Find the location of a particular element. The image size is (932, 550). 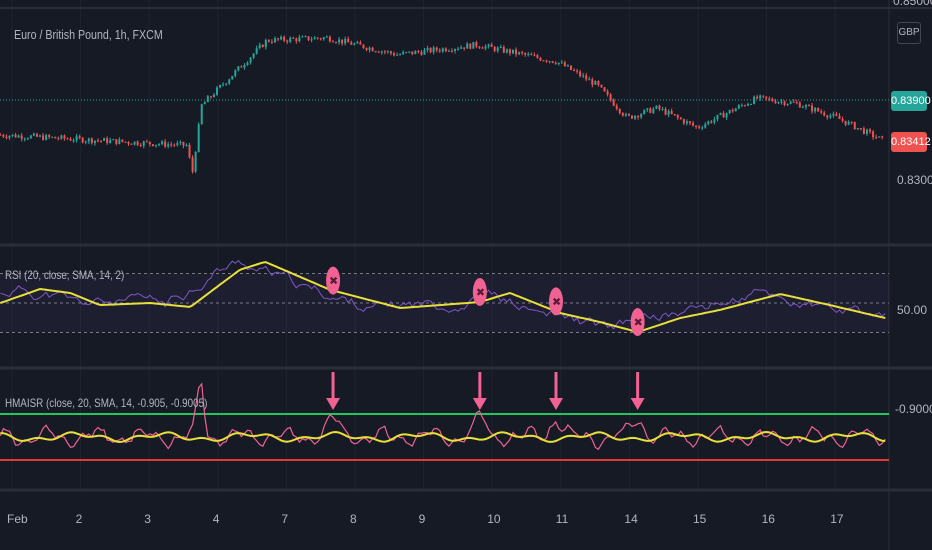

symbol-title: Euro / British Pound, 1h, FXCM is located at coordinates (88, 34).